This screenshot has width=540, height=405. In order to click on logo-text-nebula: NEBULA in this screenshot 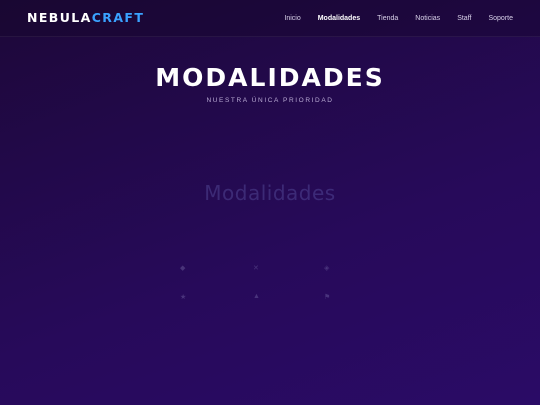, I will do `click(59, 17)`.